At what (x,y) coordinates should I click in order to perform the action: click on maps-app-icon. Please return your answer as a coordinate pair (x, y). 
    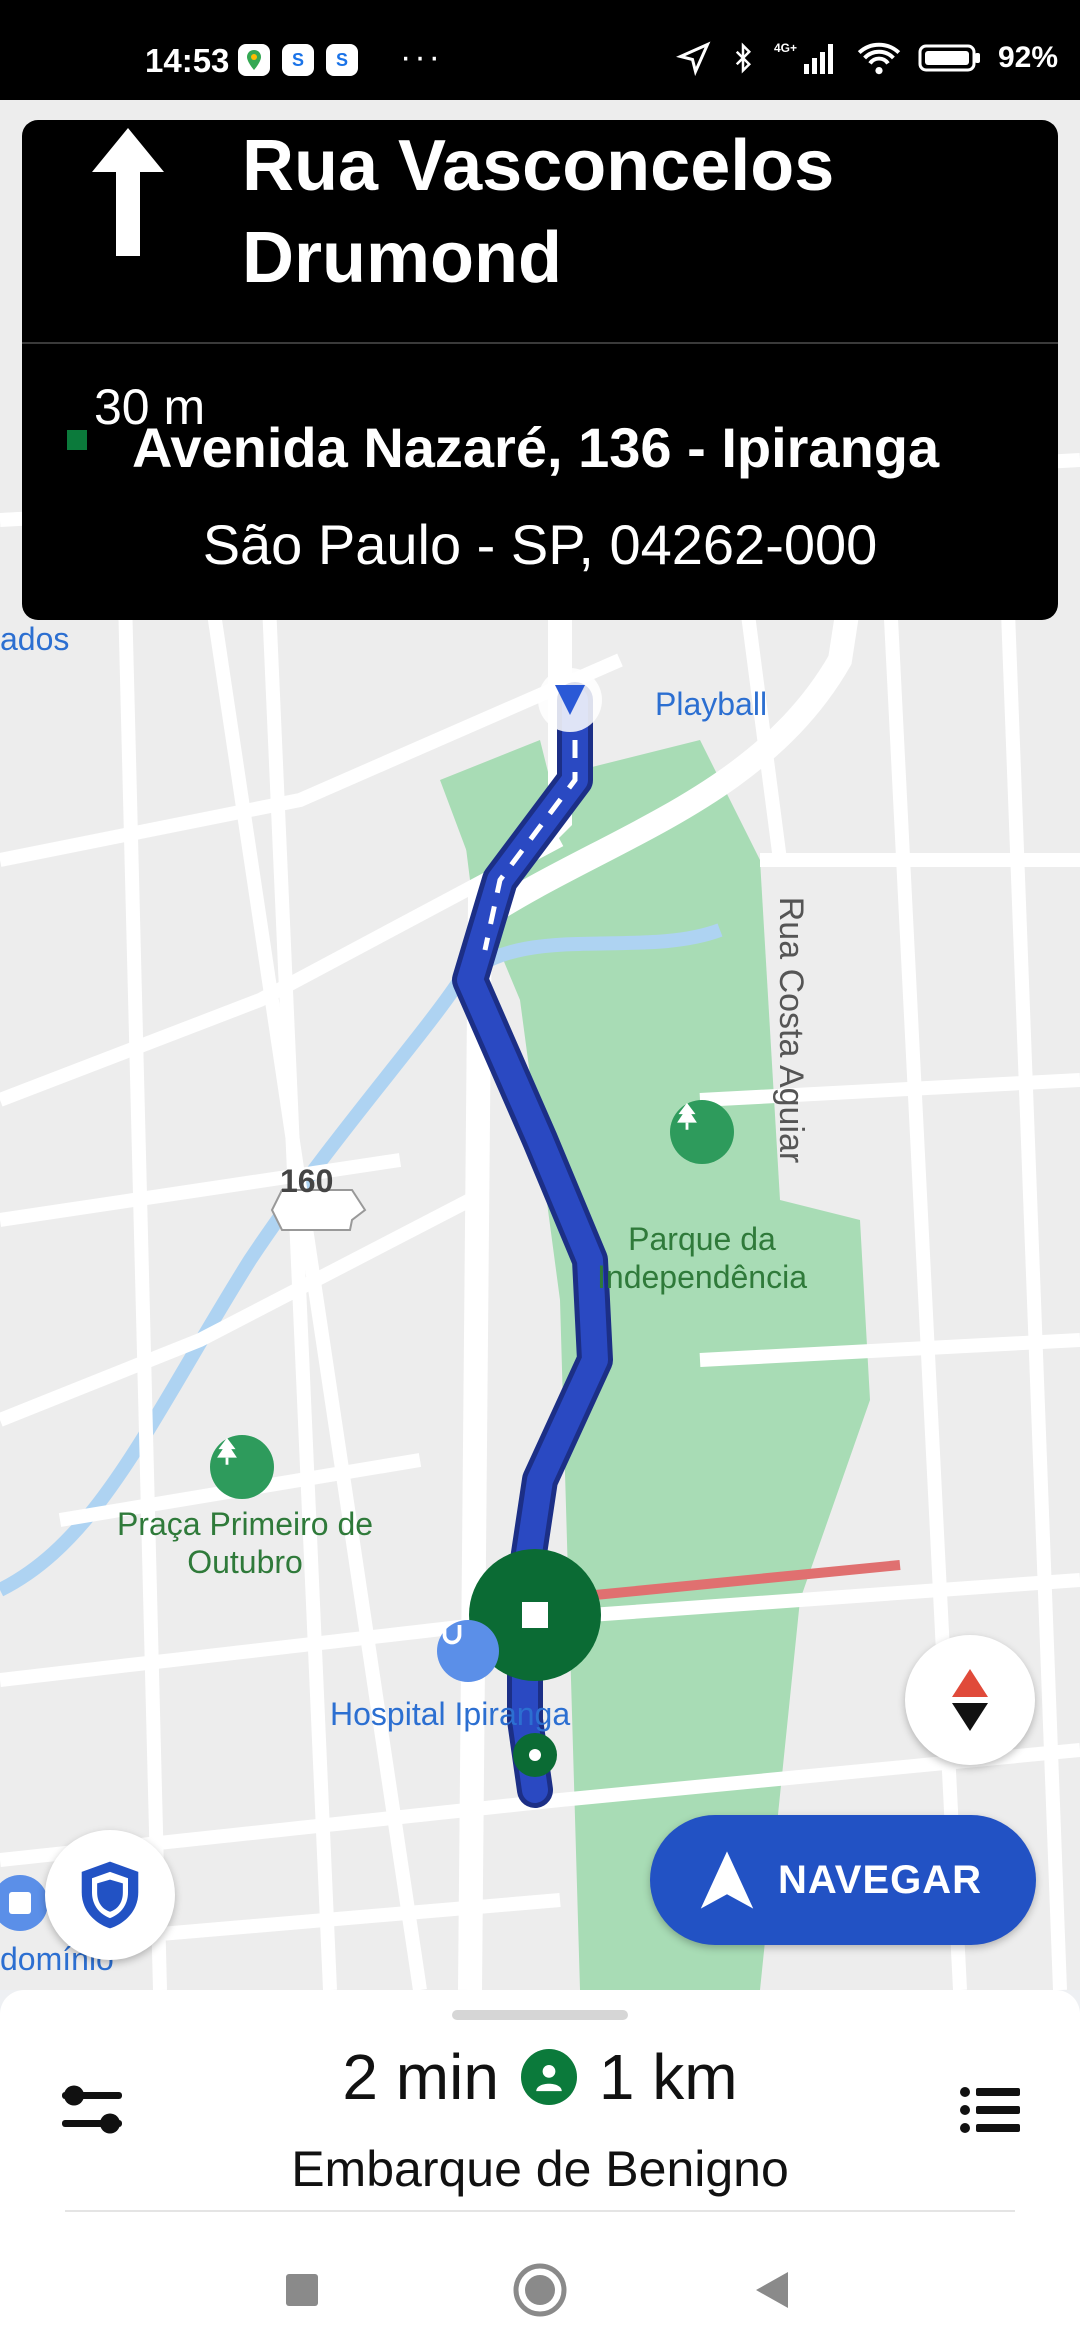
    Looking at the image, I should click on (254, 60).